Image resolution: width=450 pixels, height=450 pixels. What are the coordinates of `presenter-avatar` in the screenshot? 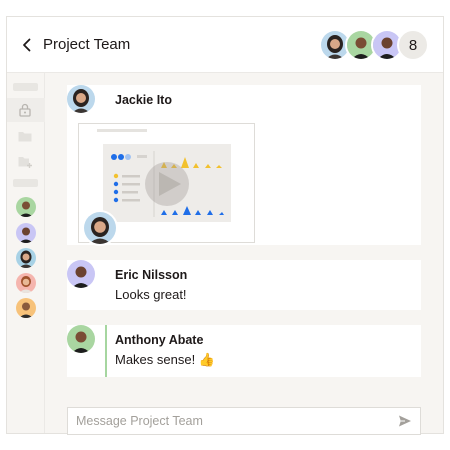 It's located at (100, 228).